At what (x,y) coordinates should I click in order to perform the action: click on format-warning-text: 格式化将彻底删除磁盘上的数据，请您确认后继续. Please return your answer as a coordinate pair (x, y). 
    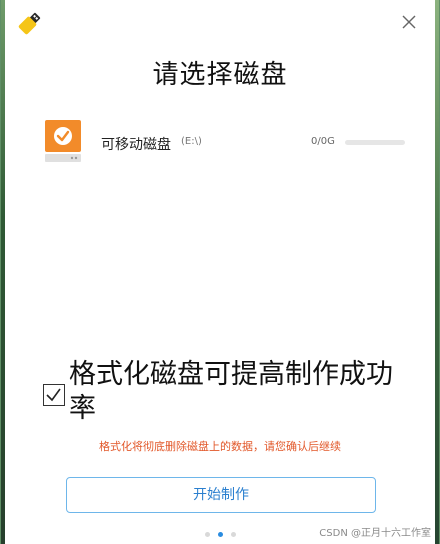
    Looking at the image, I should click on (220, 446).